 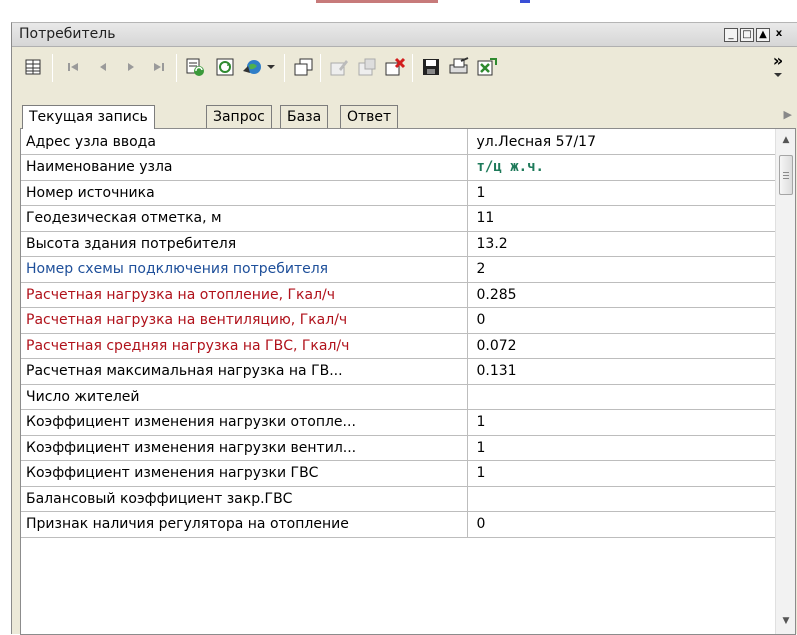 I want to click on property-label: Число жителей, so click(x=244, y=397).